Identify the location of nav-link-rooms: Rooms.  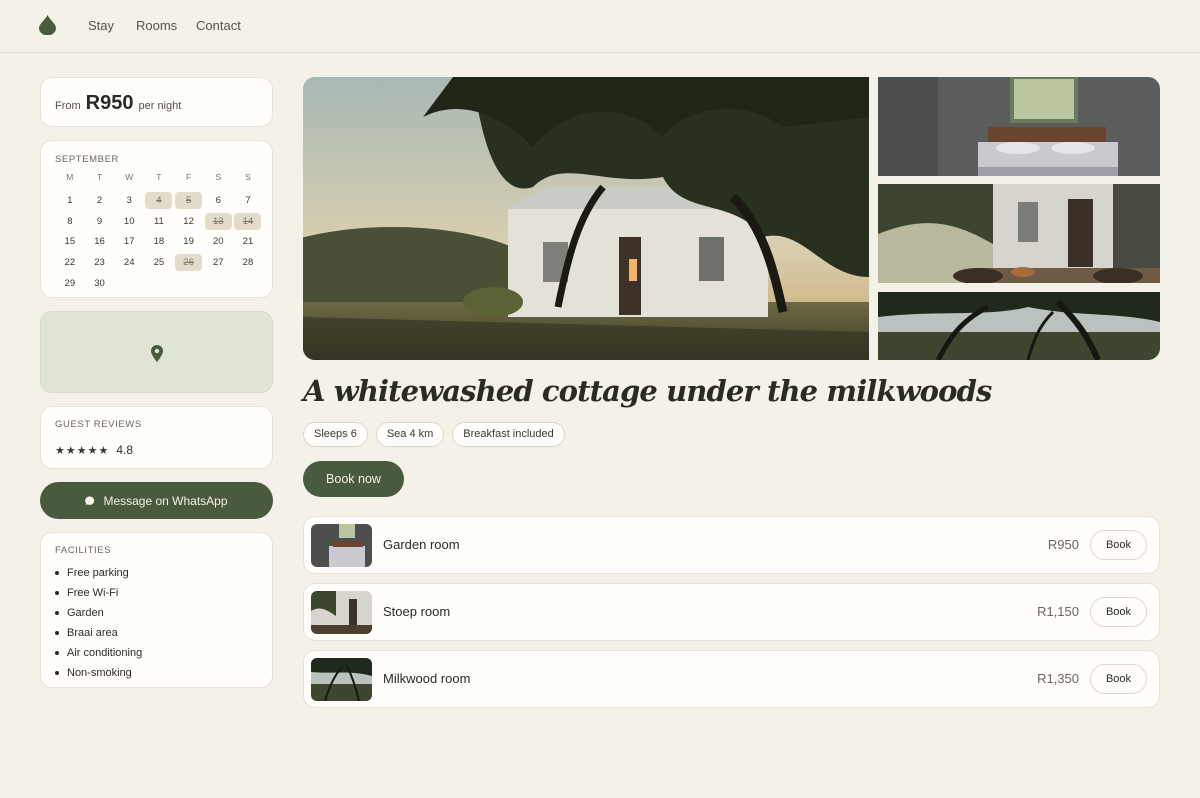
(156, 25).